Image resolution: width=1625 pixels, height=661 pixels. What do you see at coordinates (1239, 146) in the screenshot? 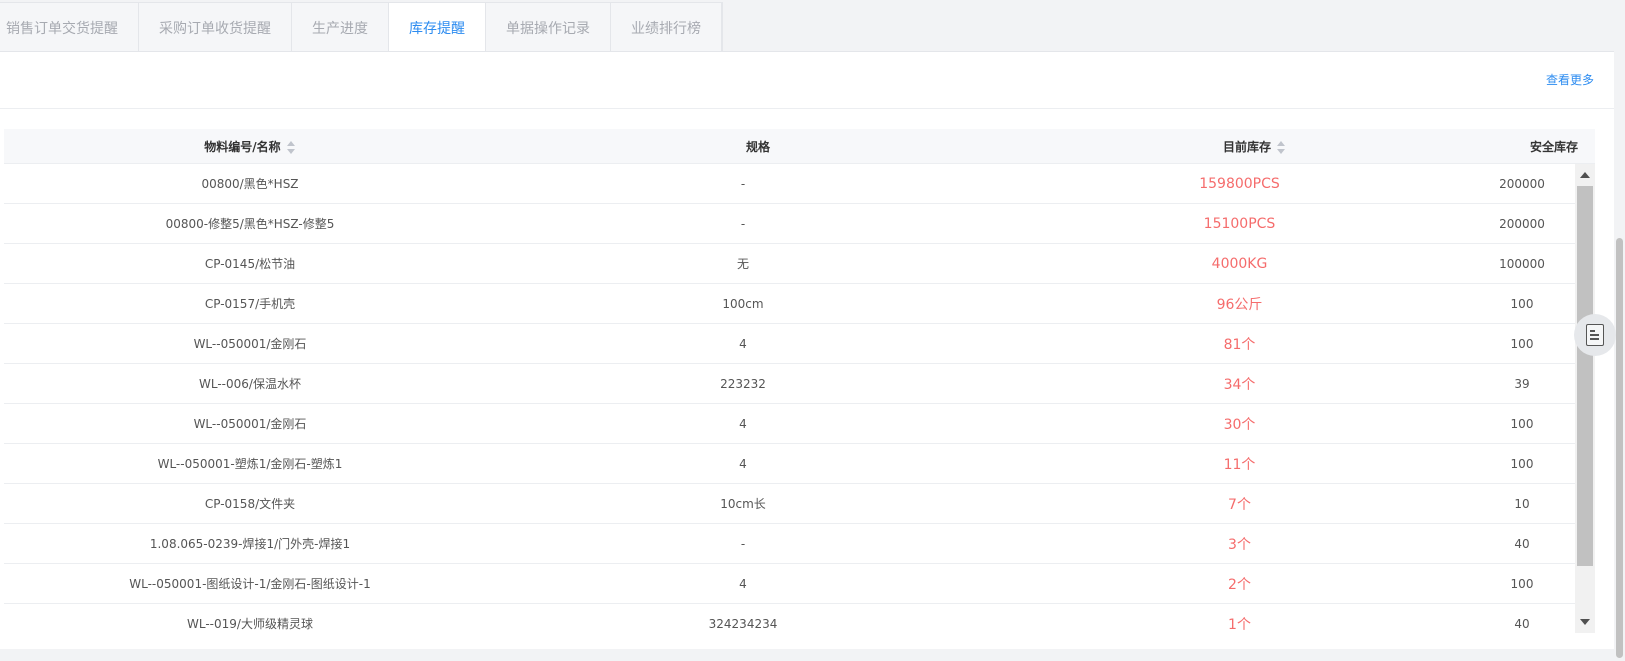
I see `header-current-stock: 目前库存` at bounding box center [1239, 146].